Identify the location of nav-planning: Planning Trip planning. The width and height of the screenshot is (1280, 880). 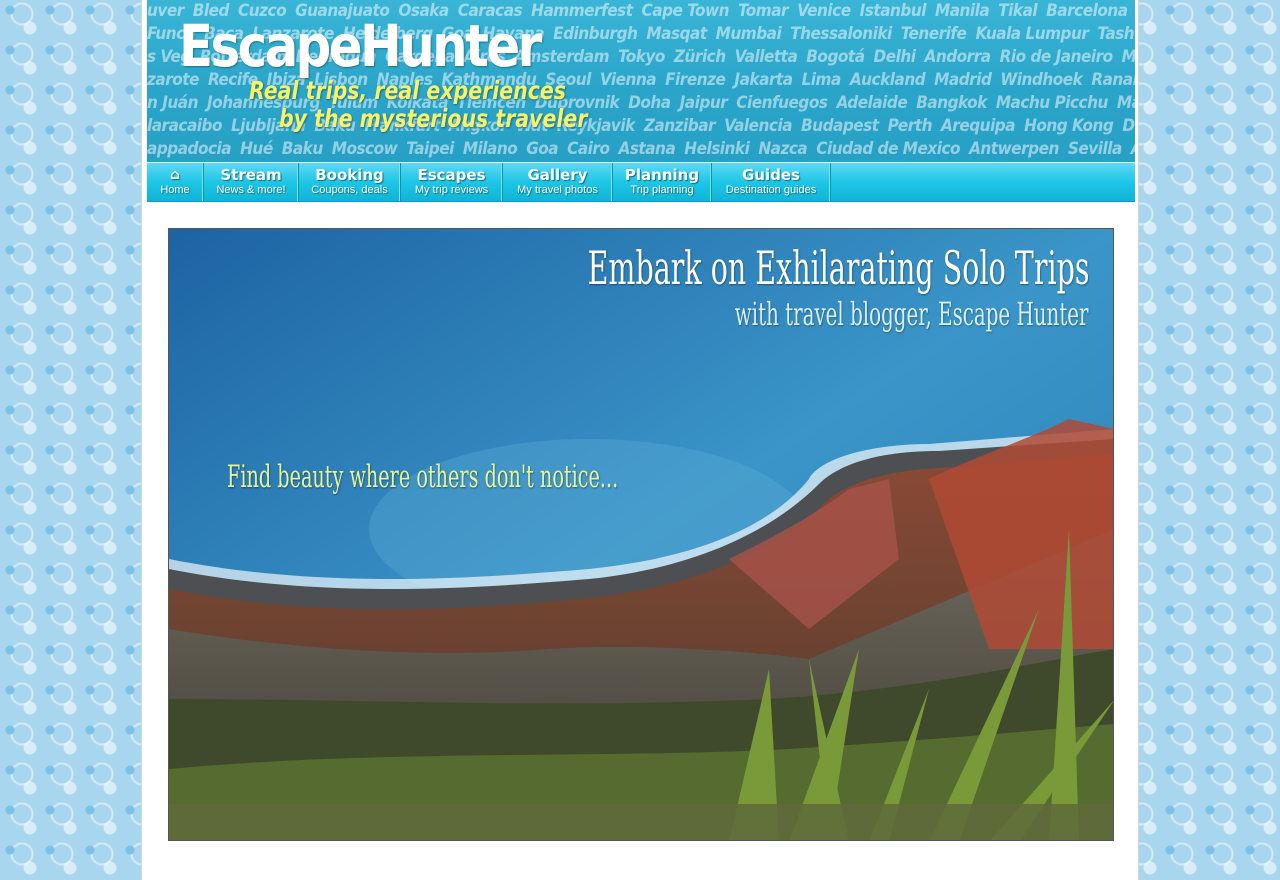
(662, 182).